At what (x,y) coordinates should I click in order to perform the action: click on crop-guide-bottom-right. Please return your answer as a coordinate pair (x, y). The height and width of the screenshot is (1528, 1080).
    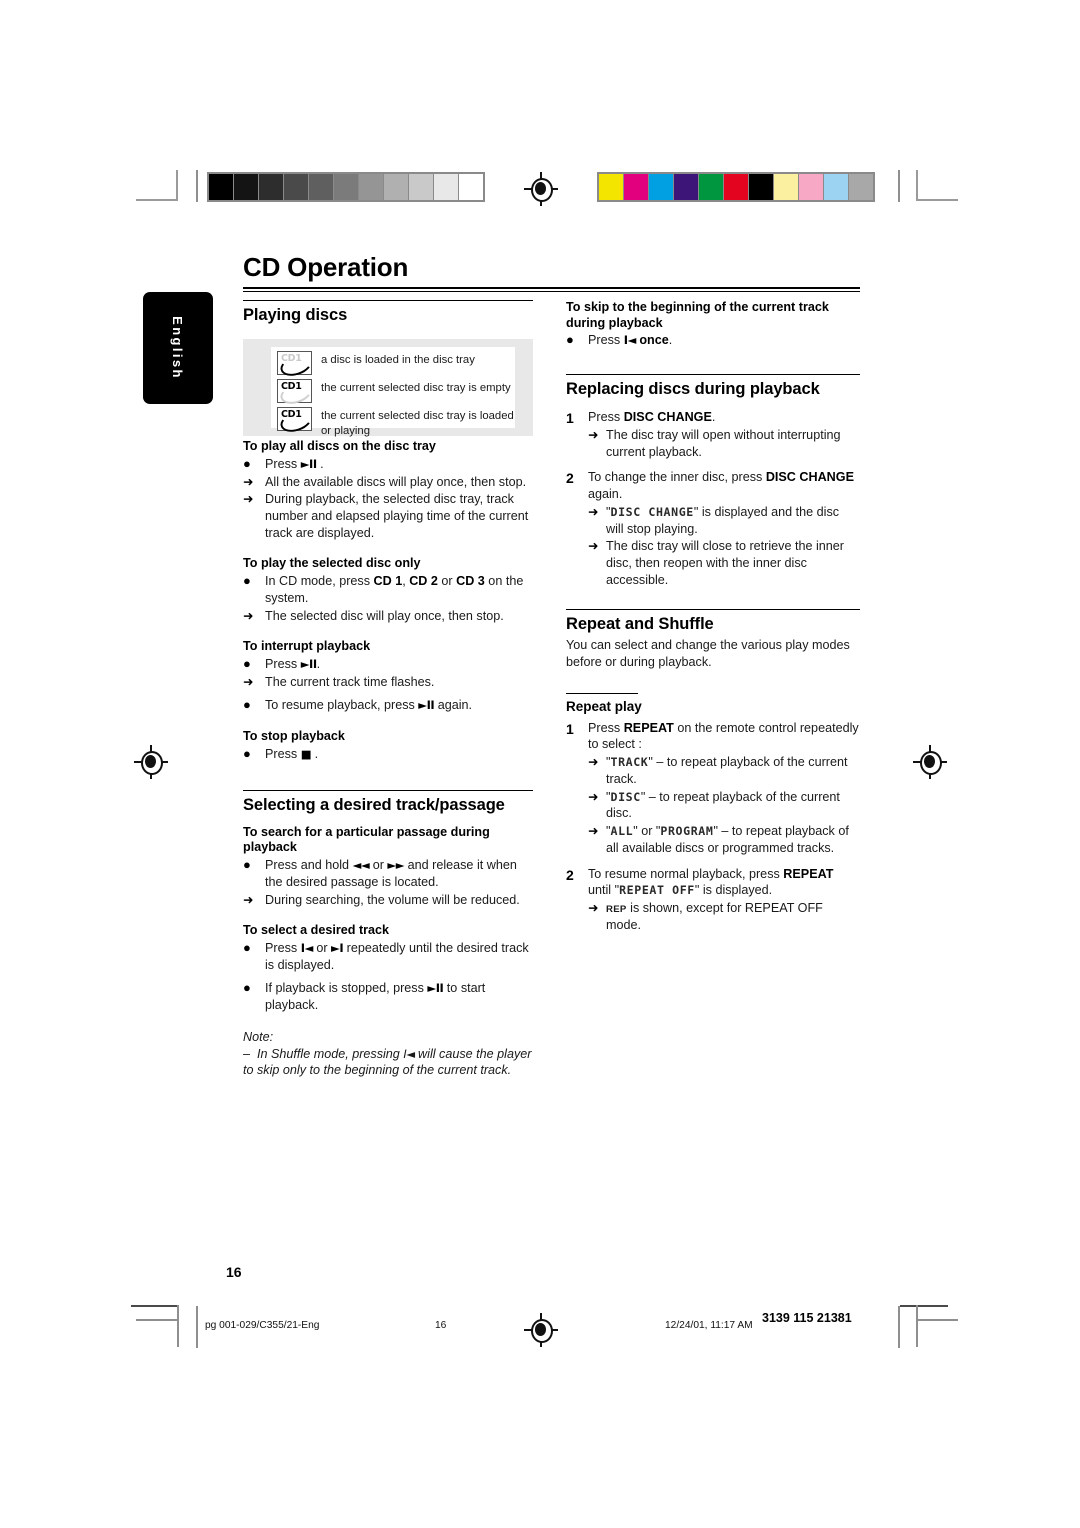
    Looking at the image, I should click on (899, 1327).